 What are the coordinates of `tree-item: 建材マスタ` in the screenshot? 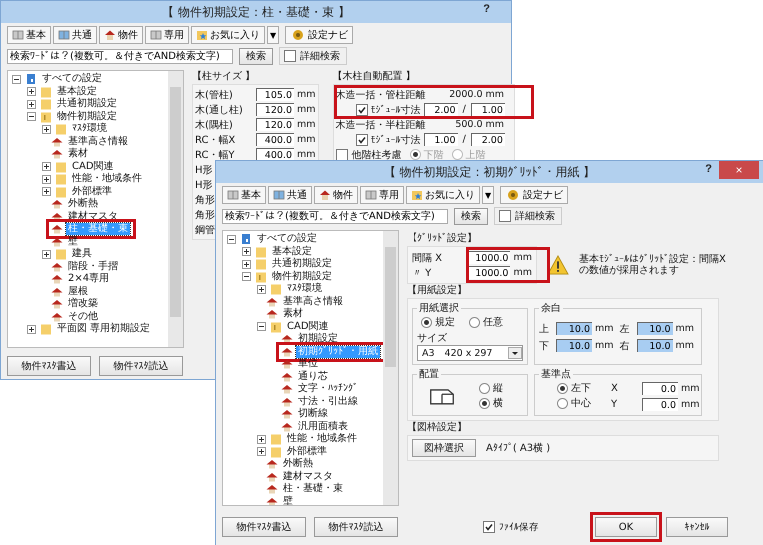 It's located at (308, 476).